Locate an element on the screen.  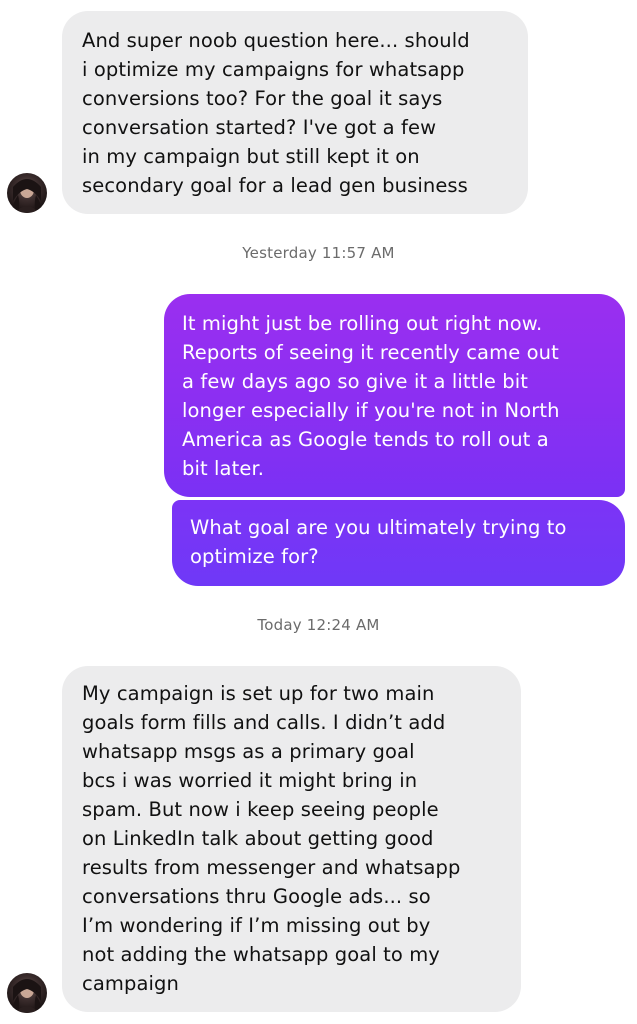
timestamp: Today 12:24 AM is located at coordinates (318, 625).